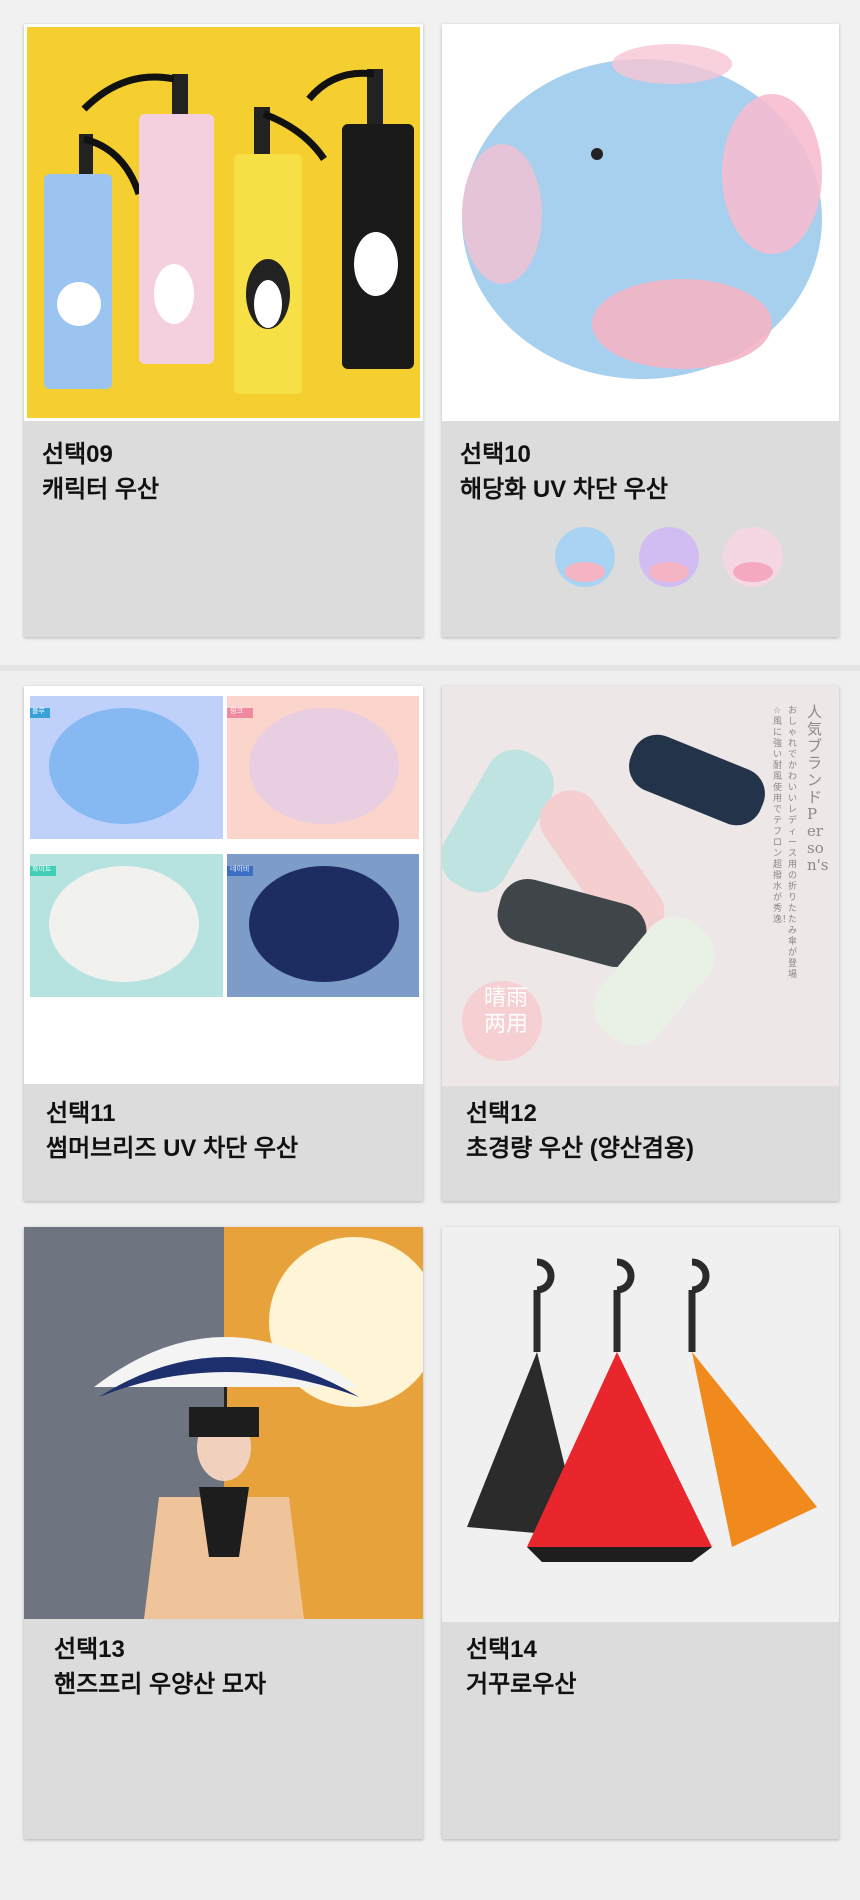 This screenshot has height=1900, width=860. Describe the element at coordinates (501, 1649) in the screenshot. I see `product-code: 선택14` at that location.